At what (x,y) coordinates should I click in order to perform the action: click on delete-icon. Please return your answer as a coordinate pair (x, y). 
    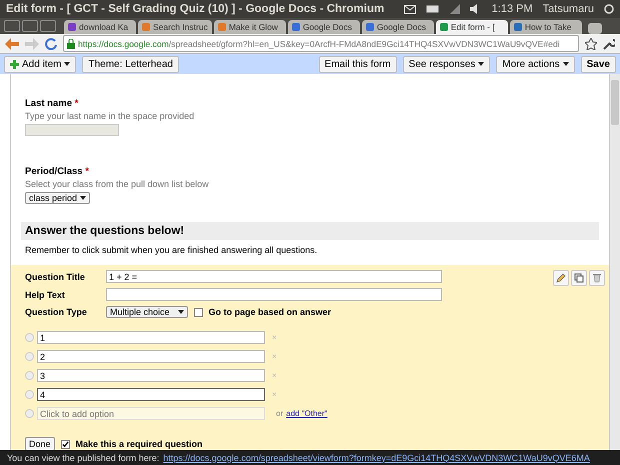
    Looking at the image, I should click on (597, 278).